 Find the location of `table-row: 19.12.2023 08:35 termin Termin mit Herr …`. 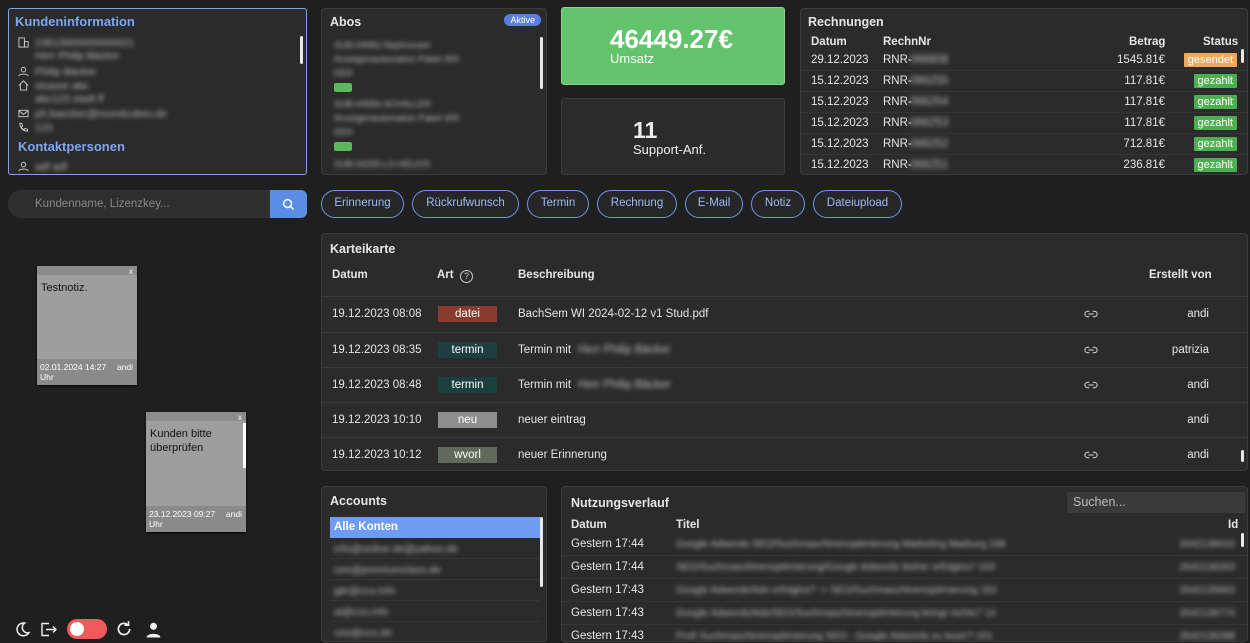

table-row: 19.12.2023 08:35 termin Termin mit Herr … is located at coordinates (784, 349).